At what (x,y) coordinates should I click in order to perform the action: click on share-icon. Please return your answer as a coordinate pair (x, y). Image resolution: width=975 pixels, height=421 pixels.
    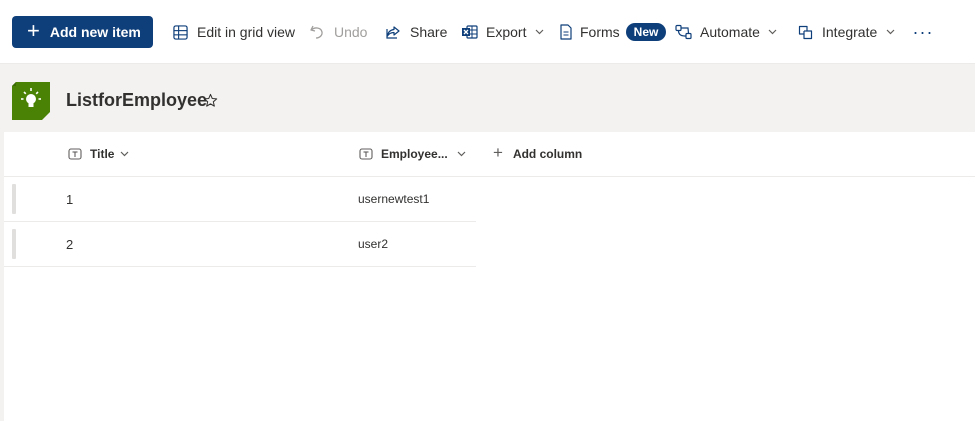
    Looking at the image, I should click on (393, 32).